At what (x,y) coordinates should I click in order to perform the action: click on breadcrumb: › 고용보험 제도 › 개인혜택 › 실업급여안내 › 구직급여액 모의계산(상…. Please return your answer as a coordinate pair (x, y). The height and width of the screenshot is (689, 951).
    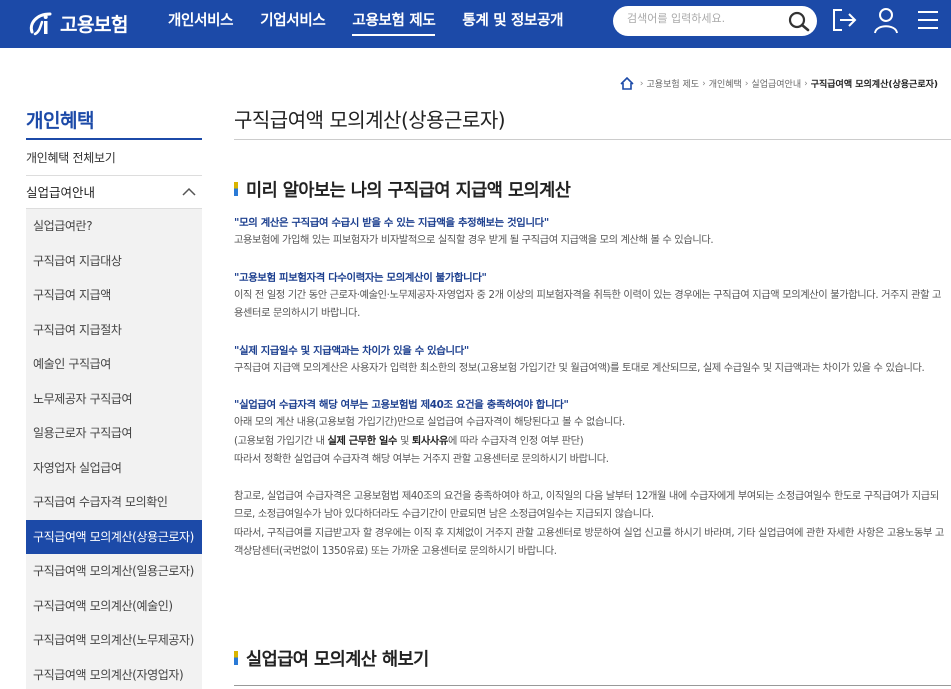
    Looking at the image, I should click on (779, 83).